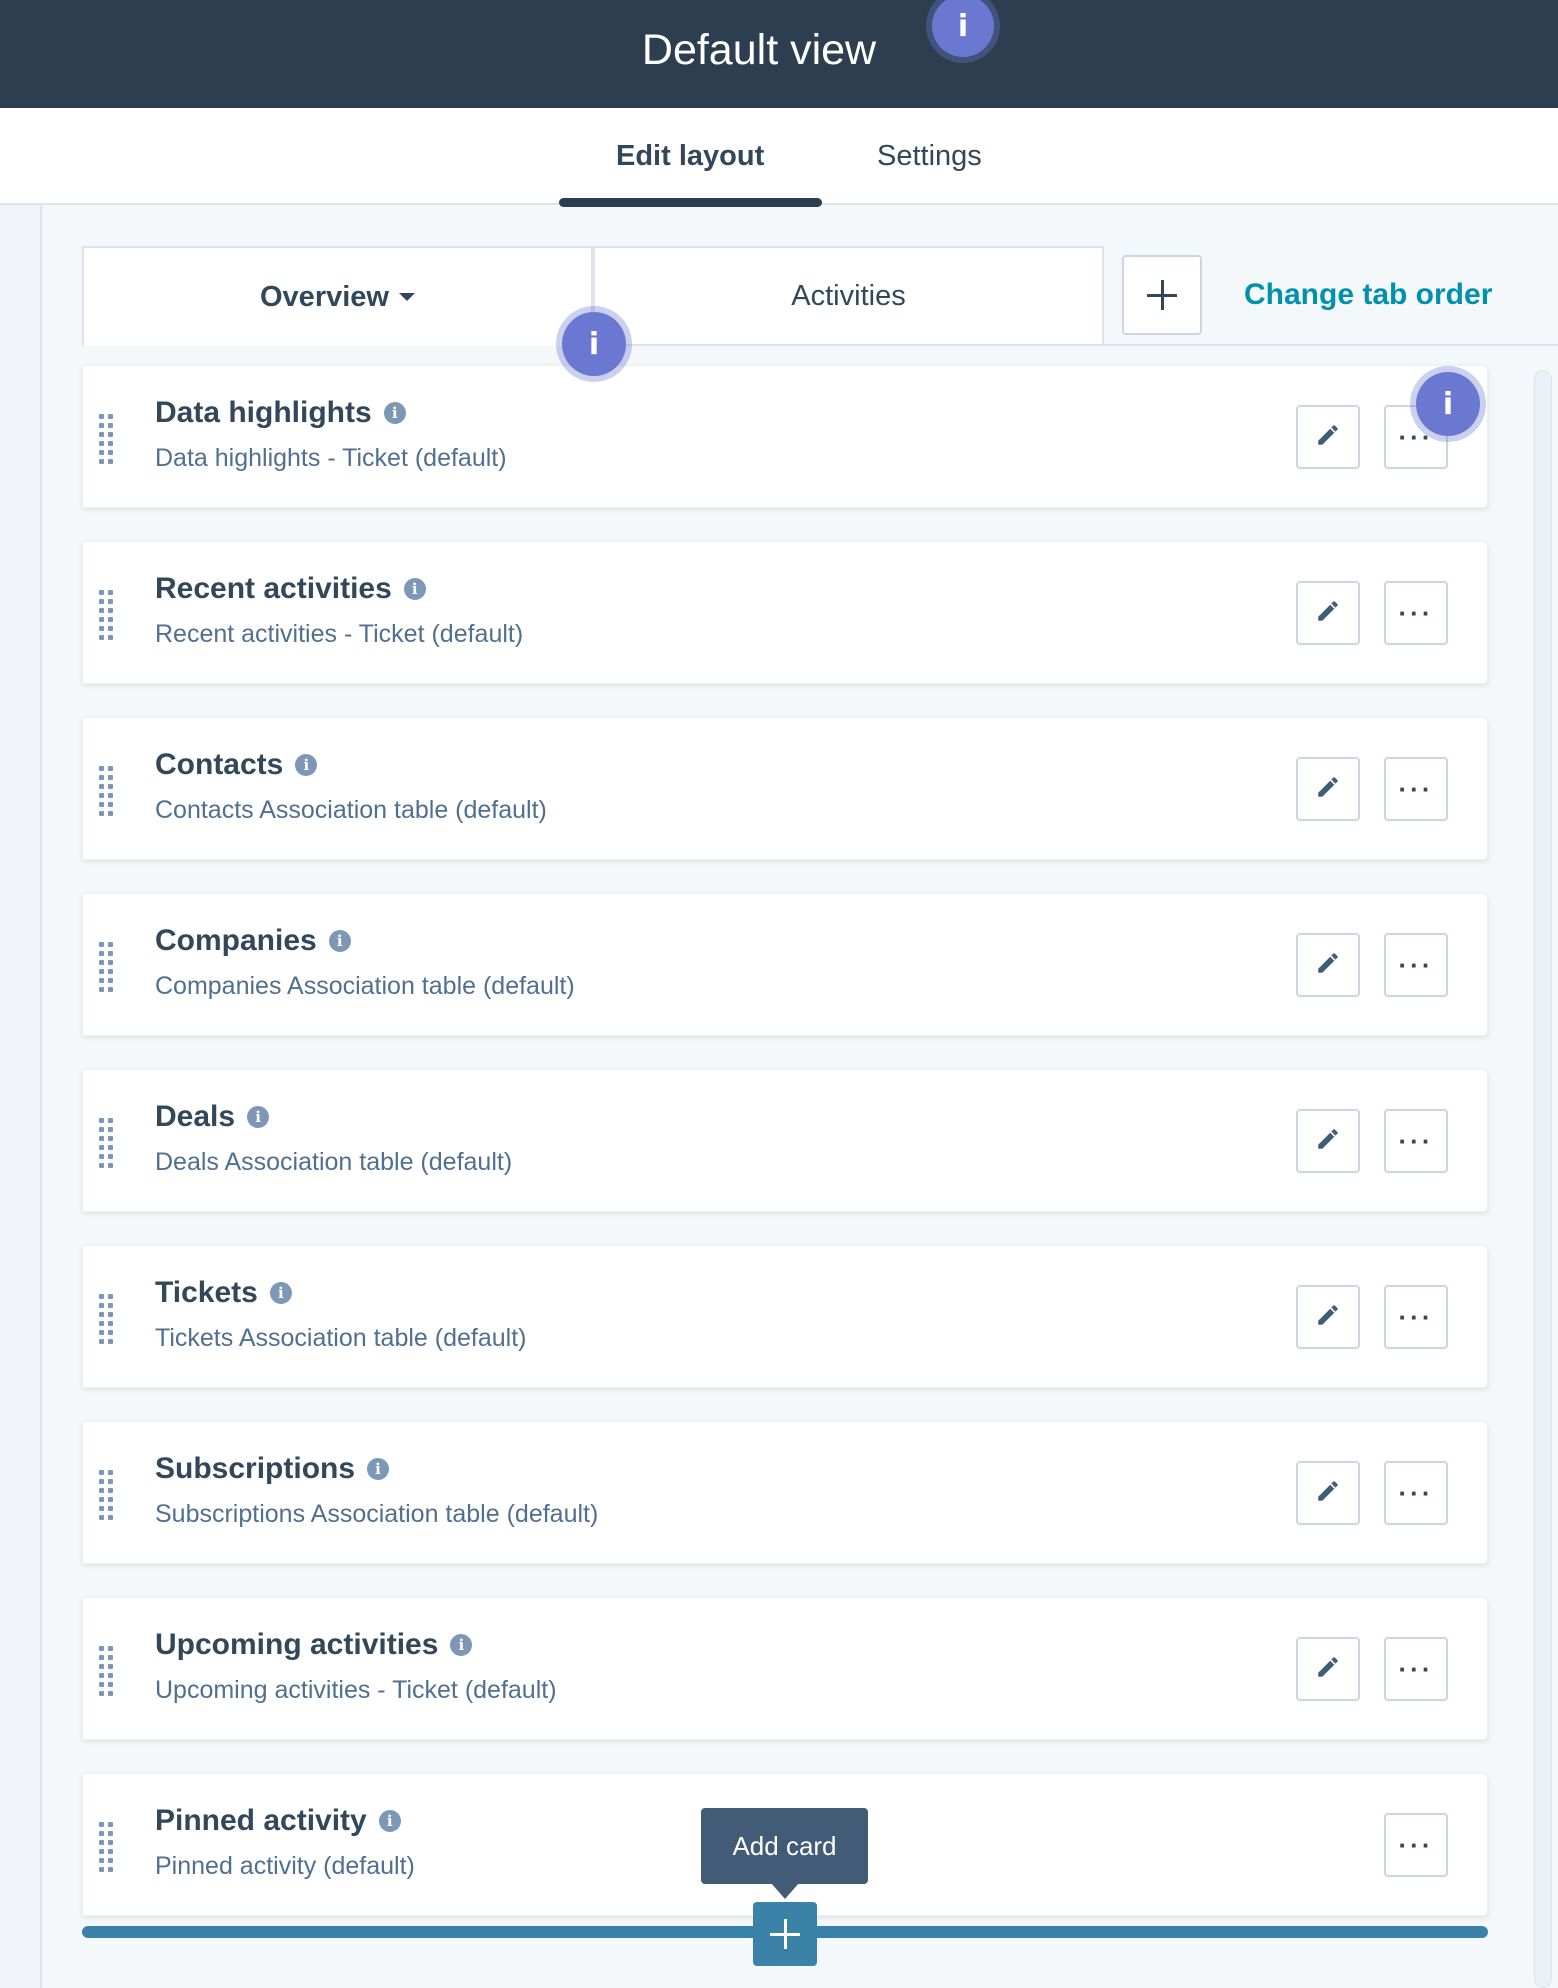 Image resolution: width=1558 pixels, height=1988 pixels. Describe the element at coordinates (253, 941) in the screenshot. I see `card-title: Companies i` at that location.